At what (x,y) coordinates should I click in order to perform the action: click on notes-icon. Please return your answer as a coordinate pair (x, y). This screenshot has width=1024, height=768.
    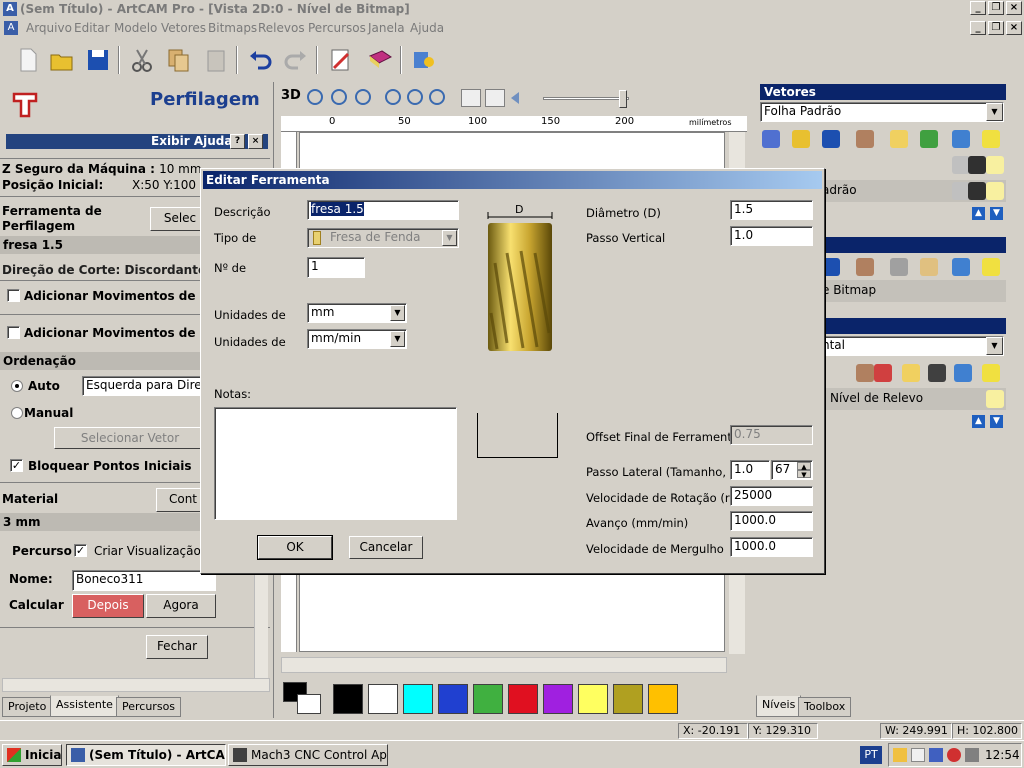
    Looking at the image, I should click on (340, 60).